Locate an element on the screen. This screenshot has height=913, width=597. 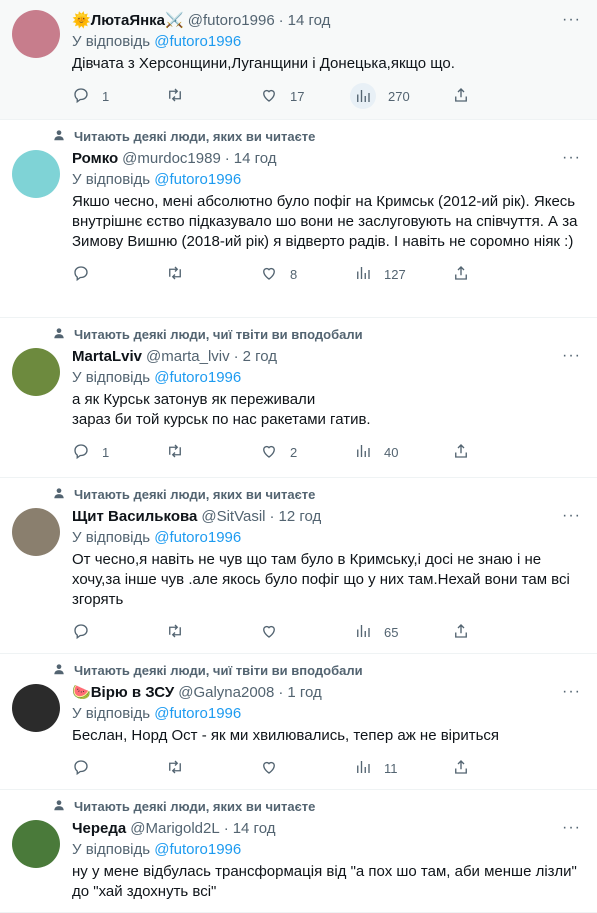
tweet-header: Череда @Marigold2L · 14 год ··· is located at coordinates (327, 828).